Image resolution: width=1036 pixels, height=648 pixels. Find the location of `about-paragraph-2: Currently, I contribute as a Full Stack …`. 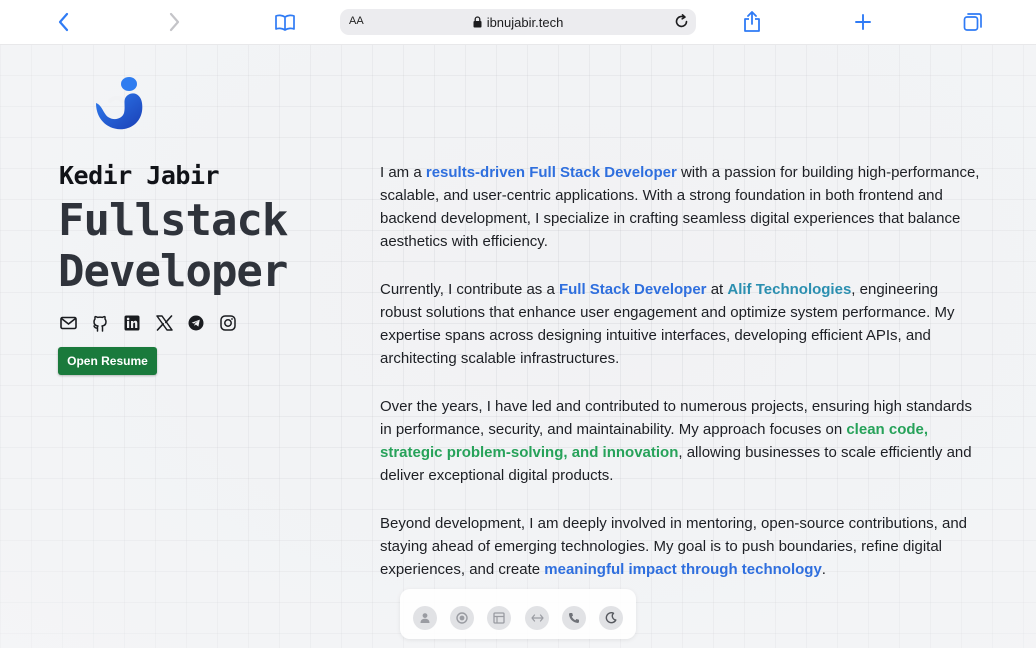

about-paragraph-2: Currently, I contribute as a Full Stack … is located at coordinates (667, 324).